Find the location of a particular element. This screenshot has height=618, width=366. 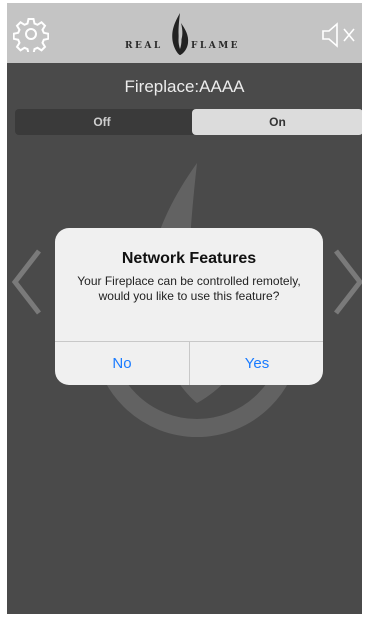

chevron-left-icon is located at coordinates (27, 282).